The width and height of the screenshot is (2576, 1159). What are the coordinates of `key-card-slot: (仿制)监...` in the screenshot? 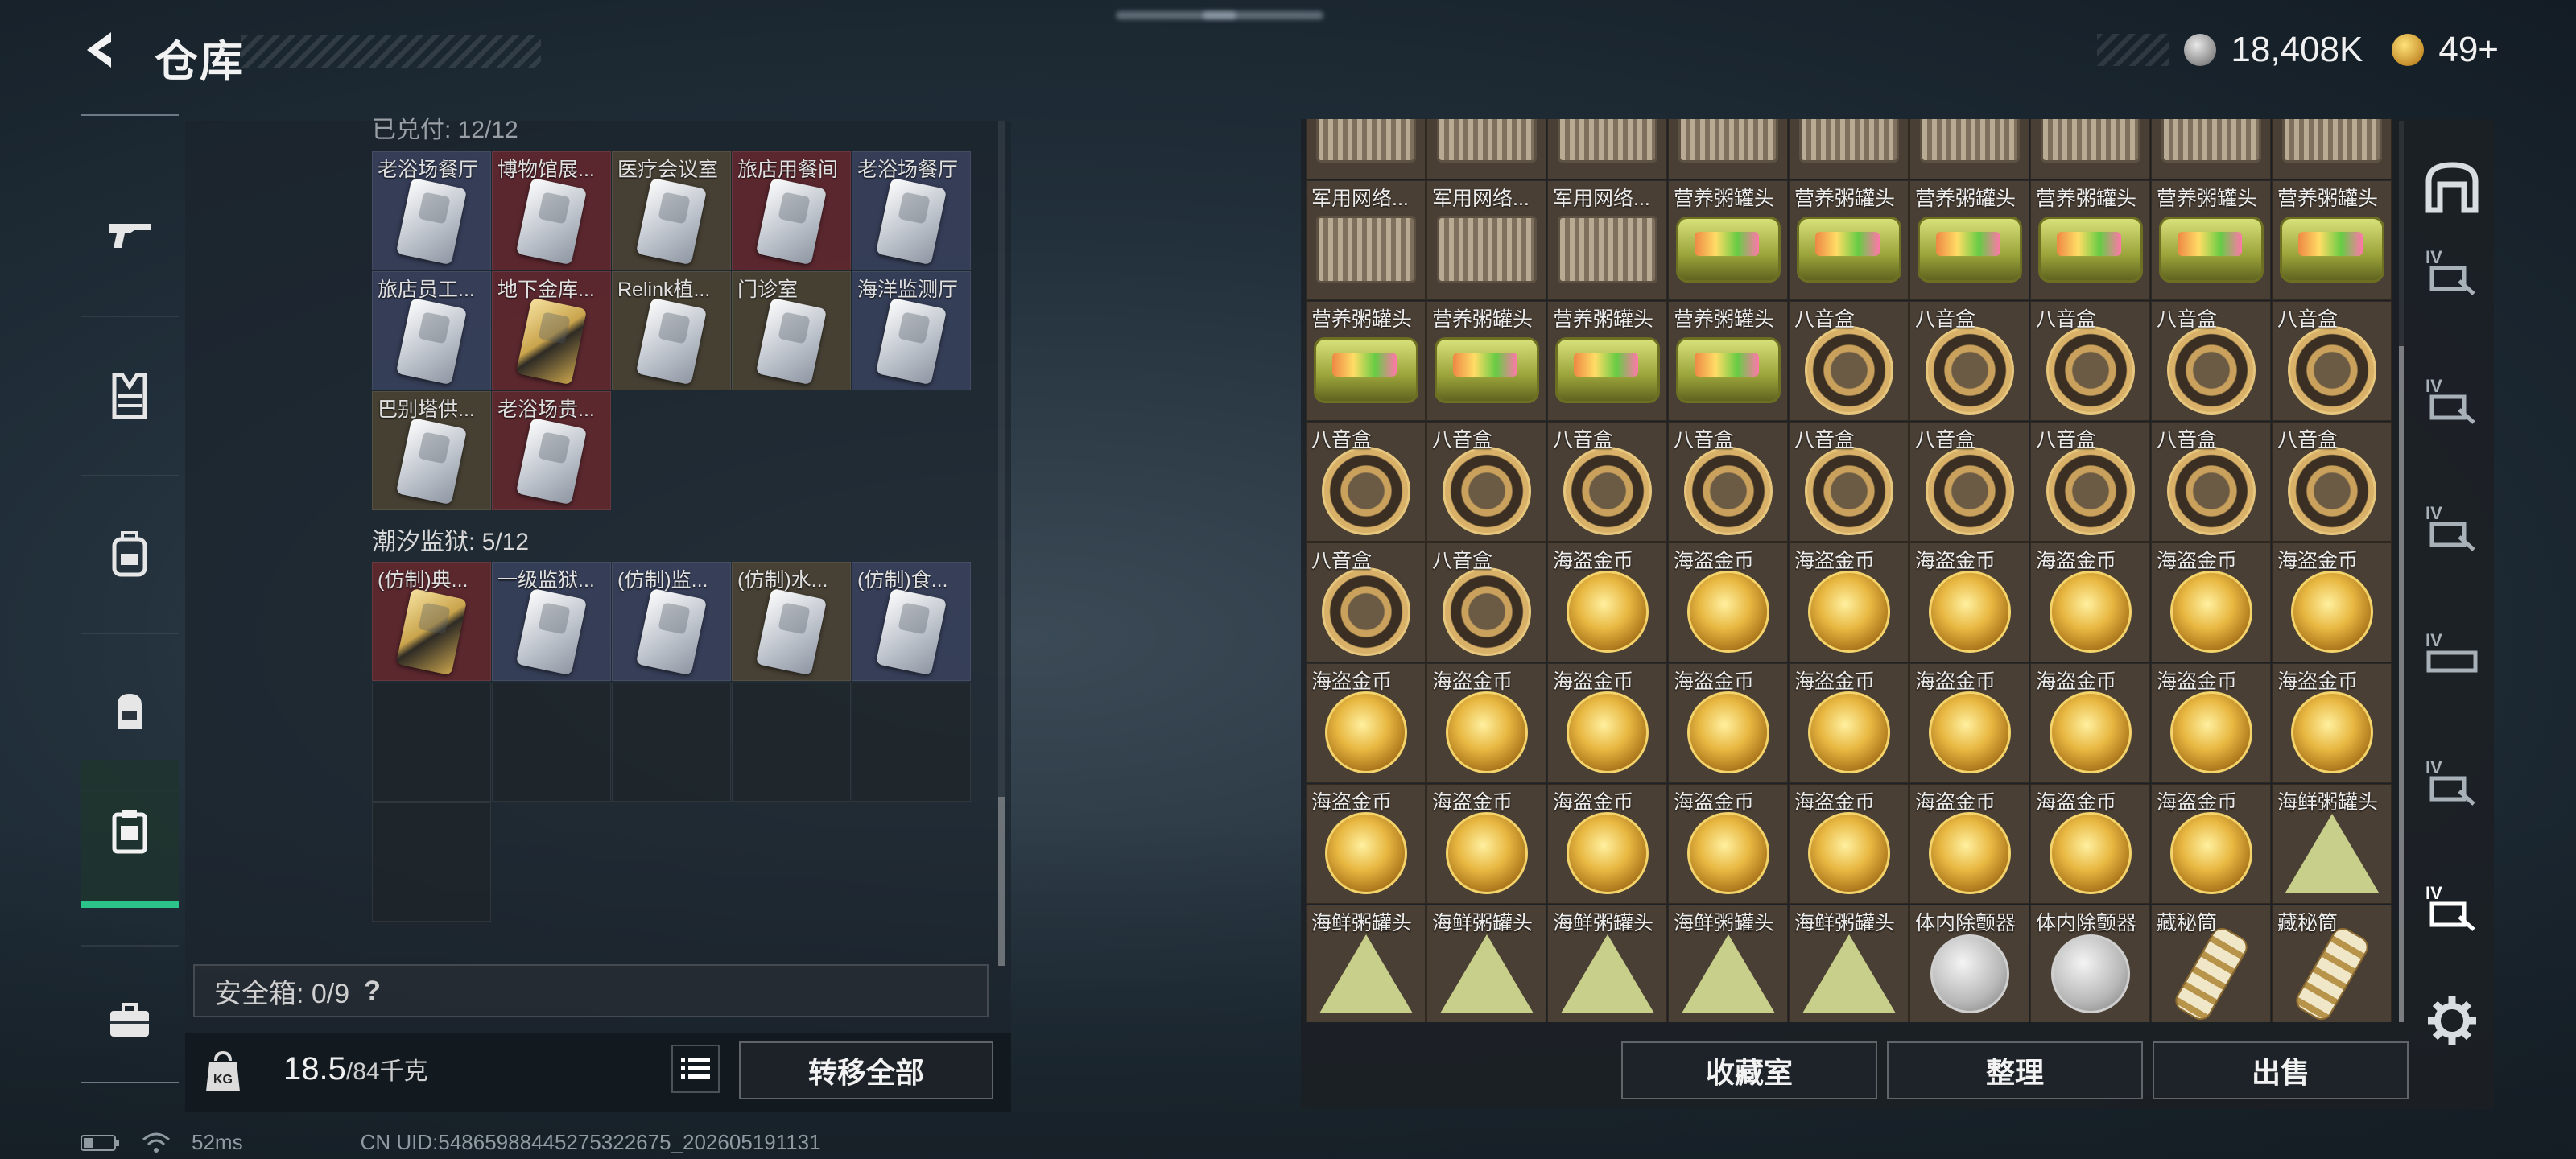 It's located at (671, 621).